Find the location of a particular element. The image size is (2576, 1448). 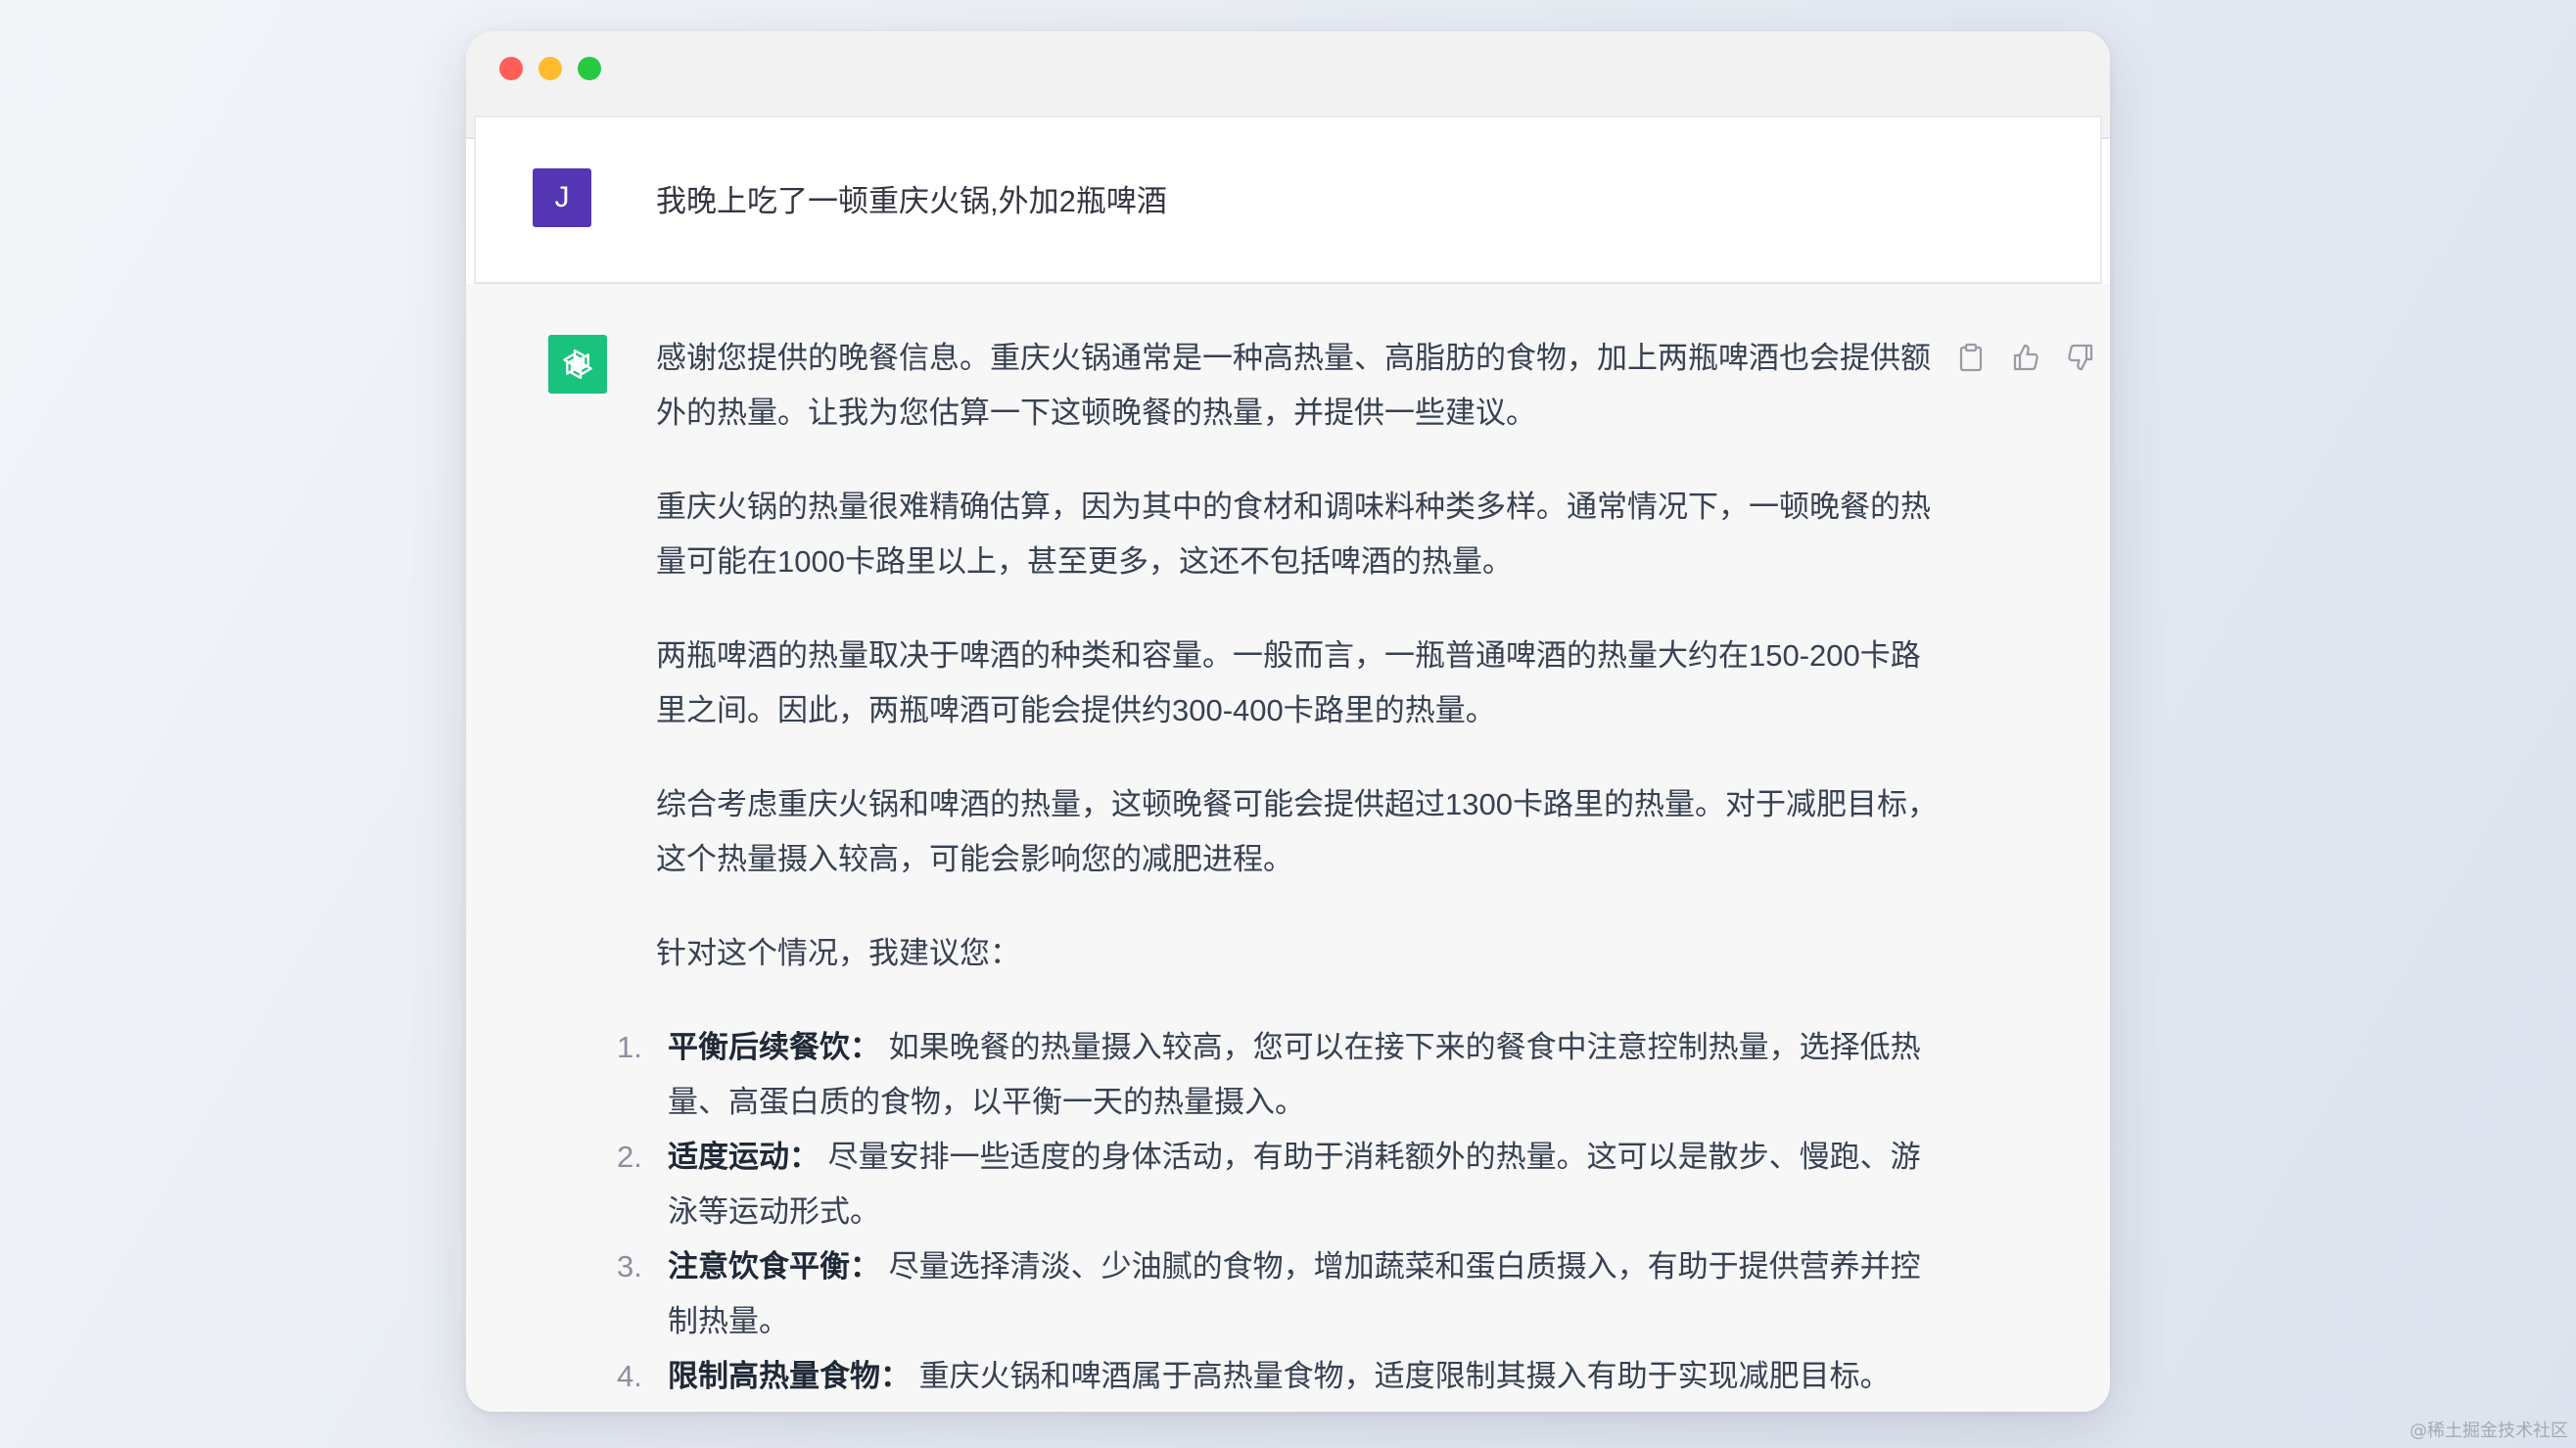

like-button is located at coordinates (2025, 357).